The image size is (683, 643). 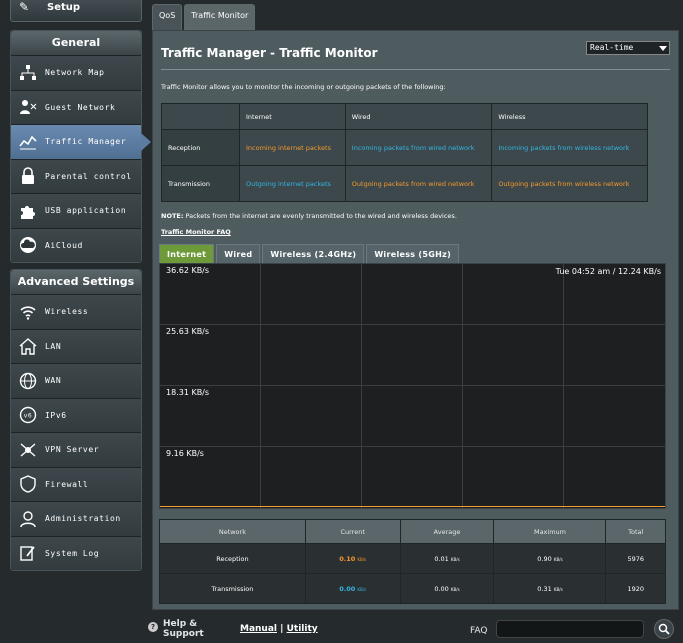 What do you see at coordinates (28, 346) in the screenshot?
I see `home-icon` at bounding box center [28, 346].